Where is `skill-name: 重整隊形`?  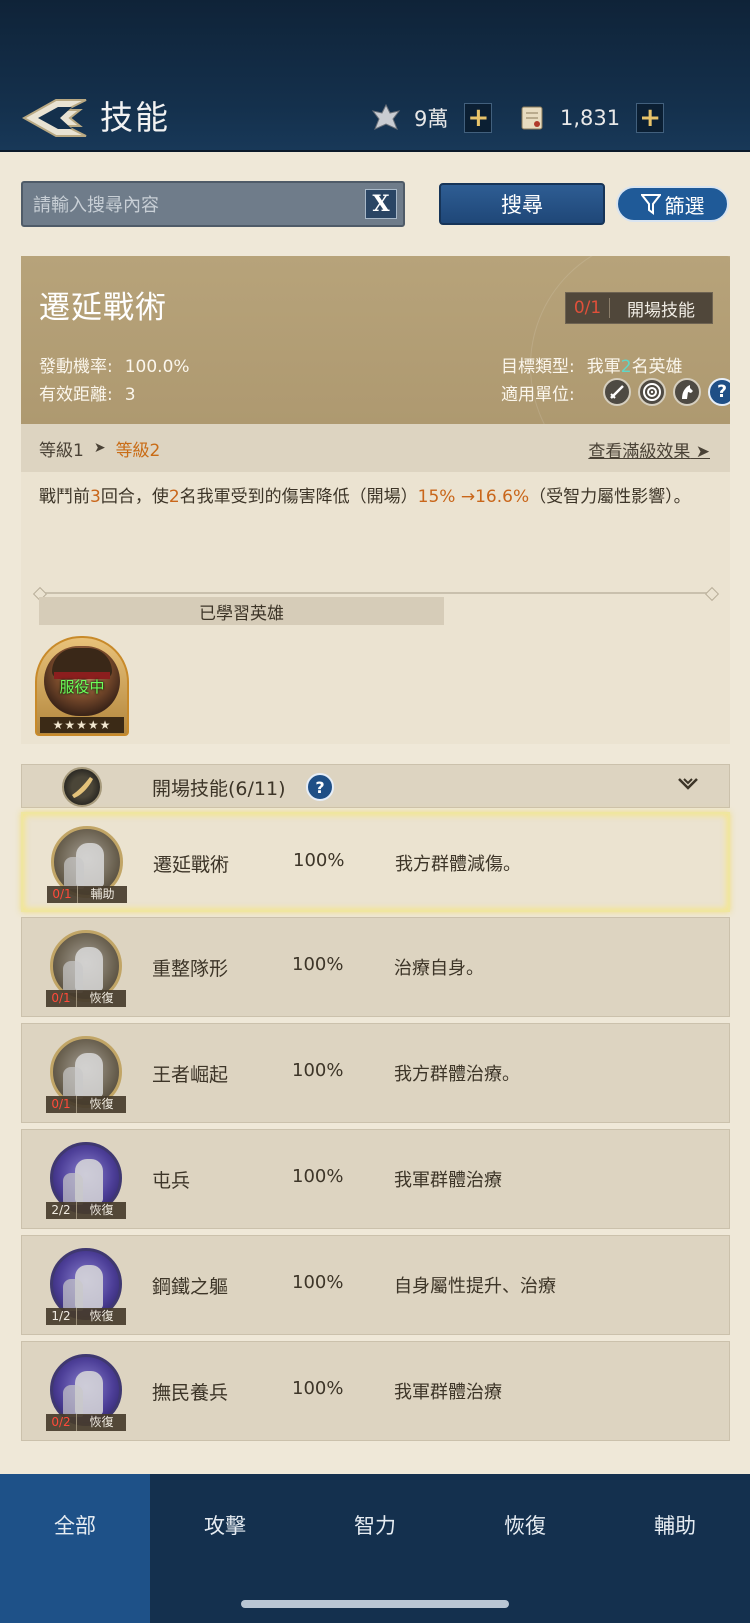
skill-name: 重整隊形 is located at coordinates (190, 969).